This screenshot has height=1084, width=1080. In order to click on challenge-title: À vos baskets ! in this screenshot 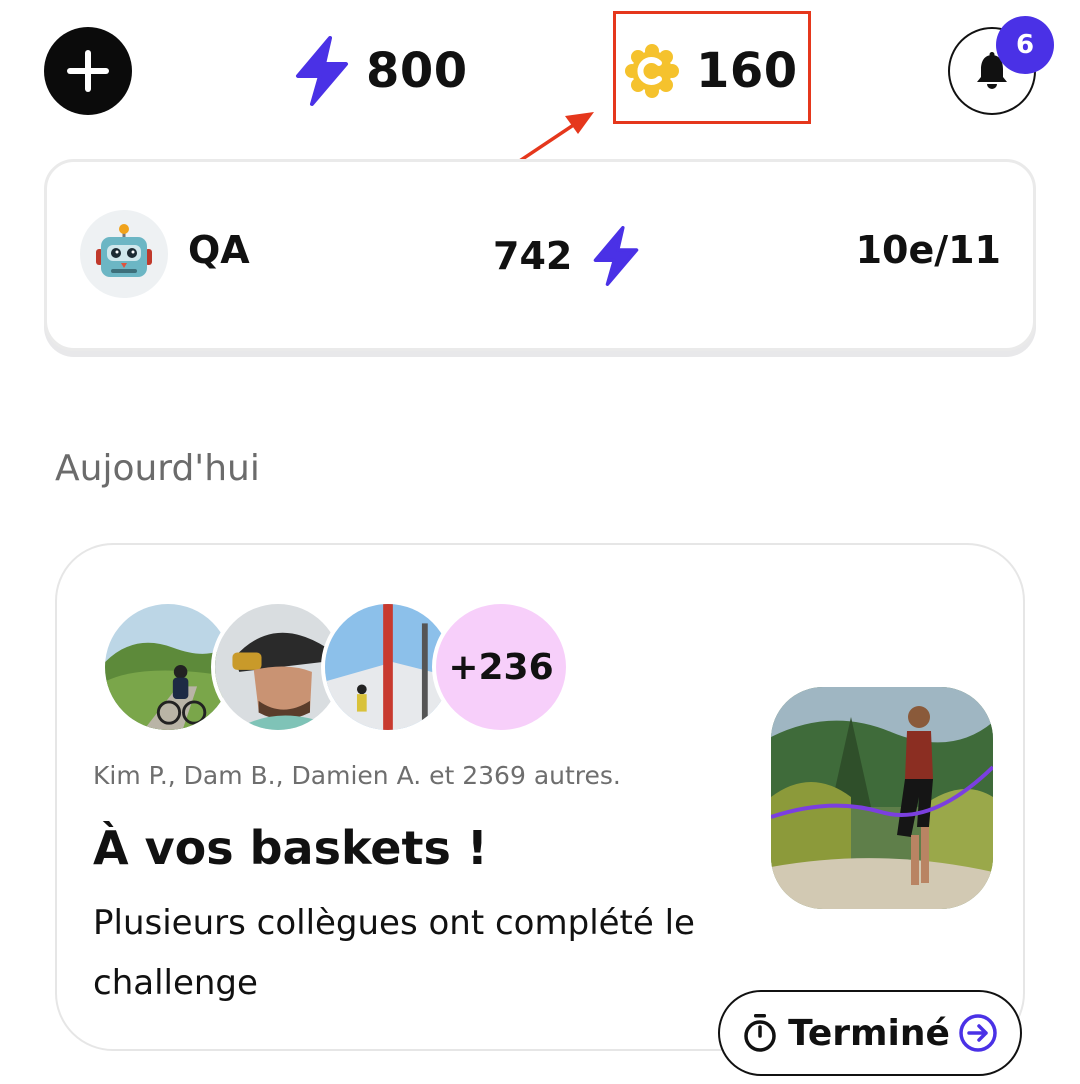, I will do `click(290, 848)`.